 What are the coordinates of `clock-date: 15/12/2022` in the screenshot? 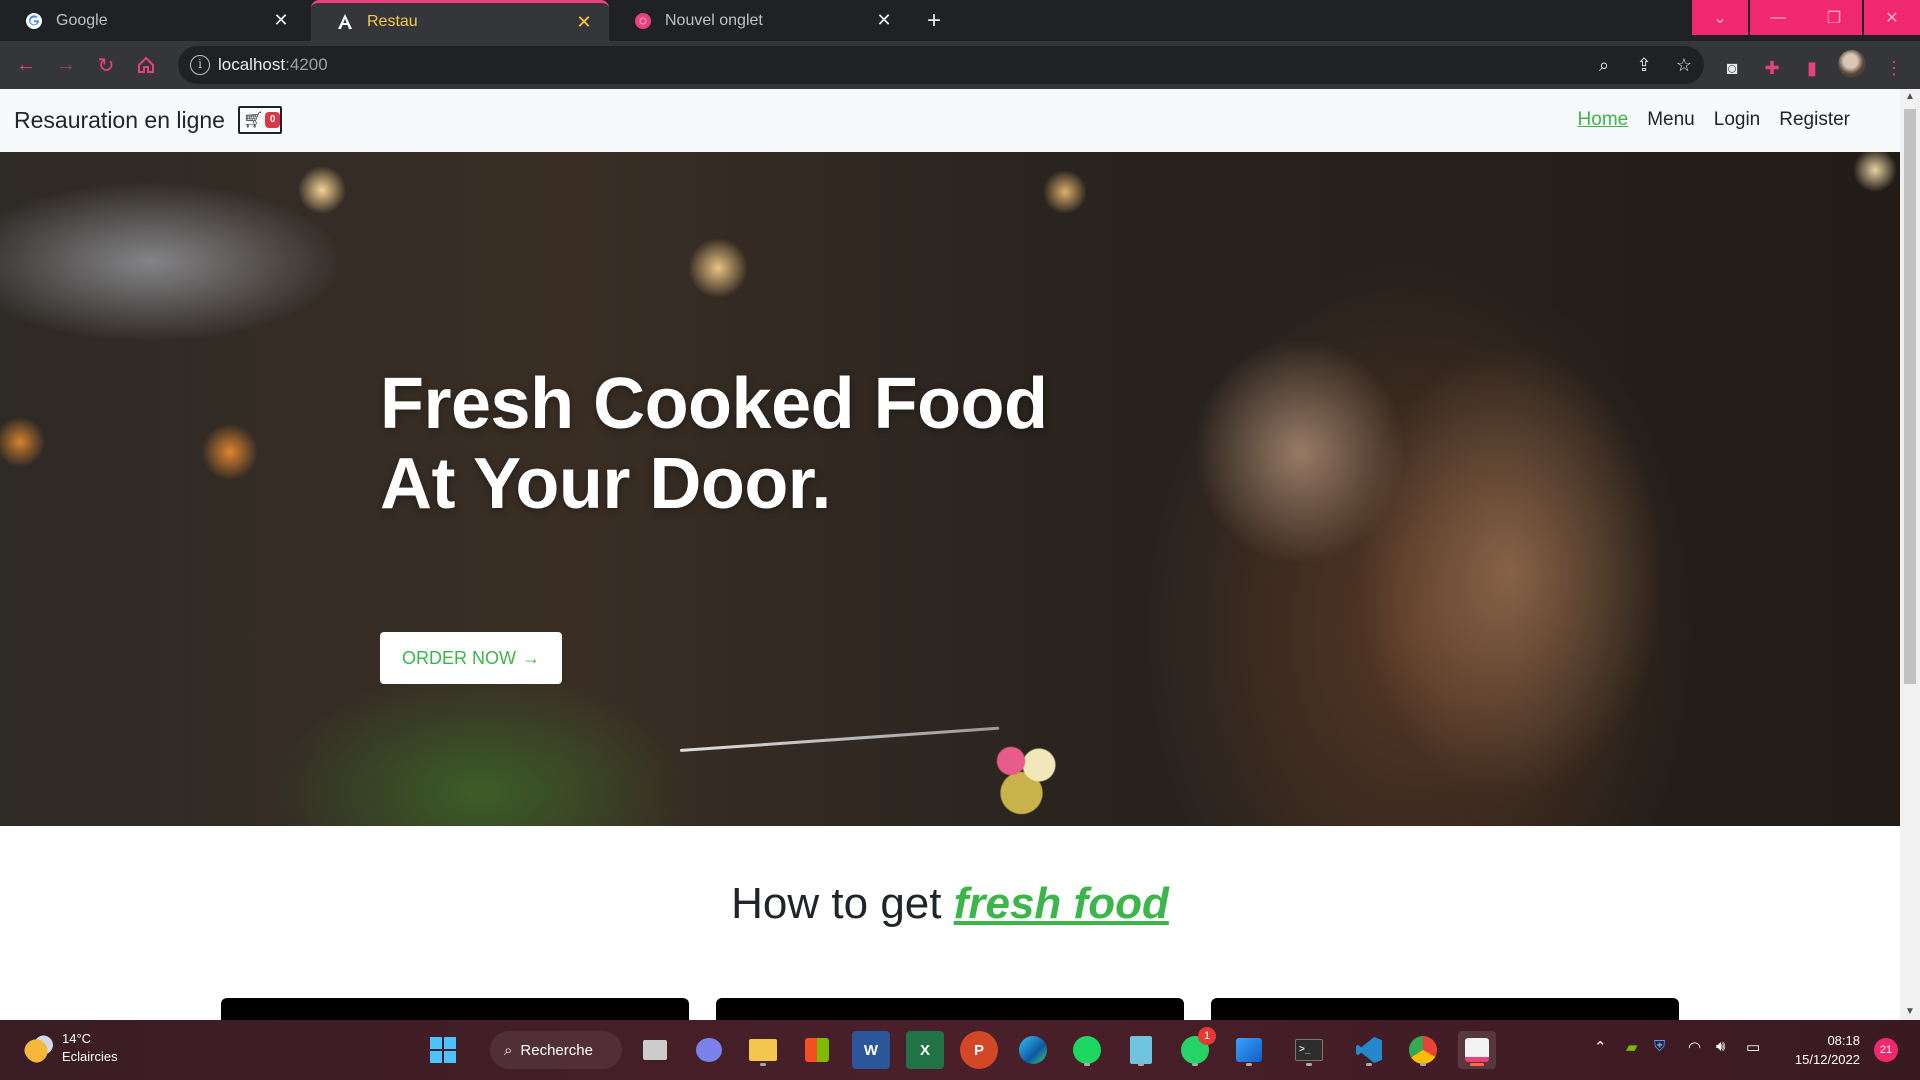 It's located at (1827, 1059).